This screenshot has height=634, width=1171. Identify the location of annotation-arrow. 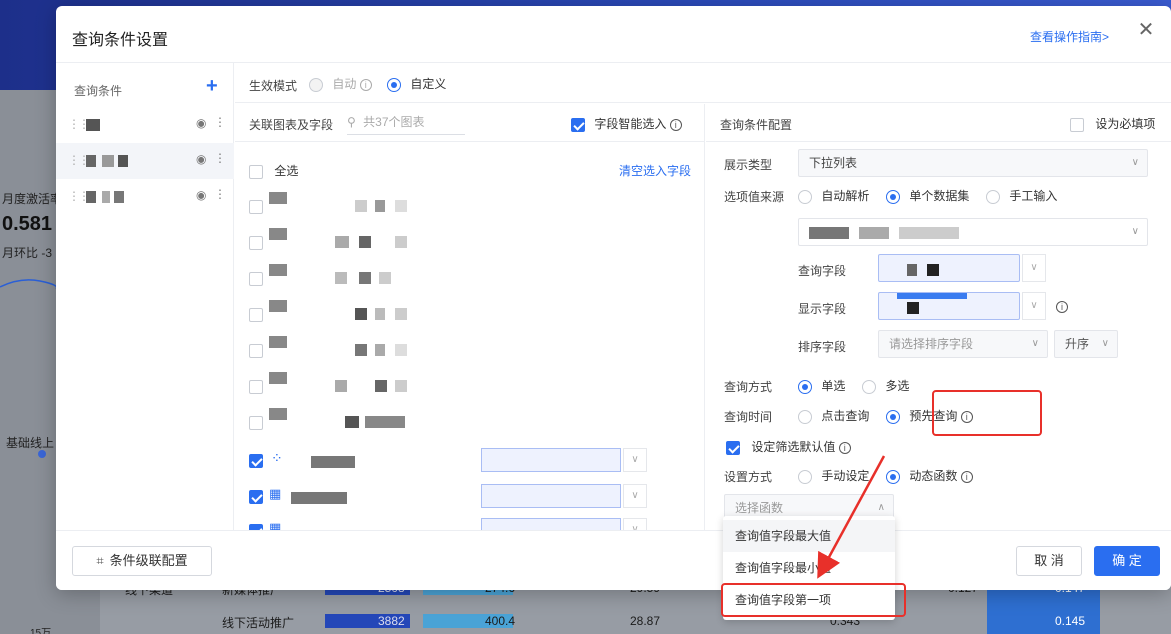
(851, 517).